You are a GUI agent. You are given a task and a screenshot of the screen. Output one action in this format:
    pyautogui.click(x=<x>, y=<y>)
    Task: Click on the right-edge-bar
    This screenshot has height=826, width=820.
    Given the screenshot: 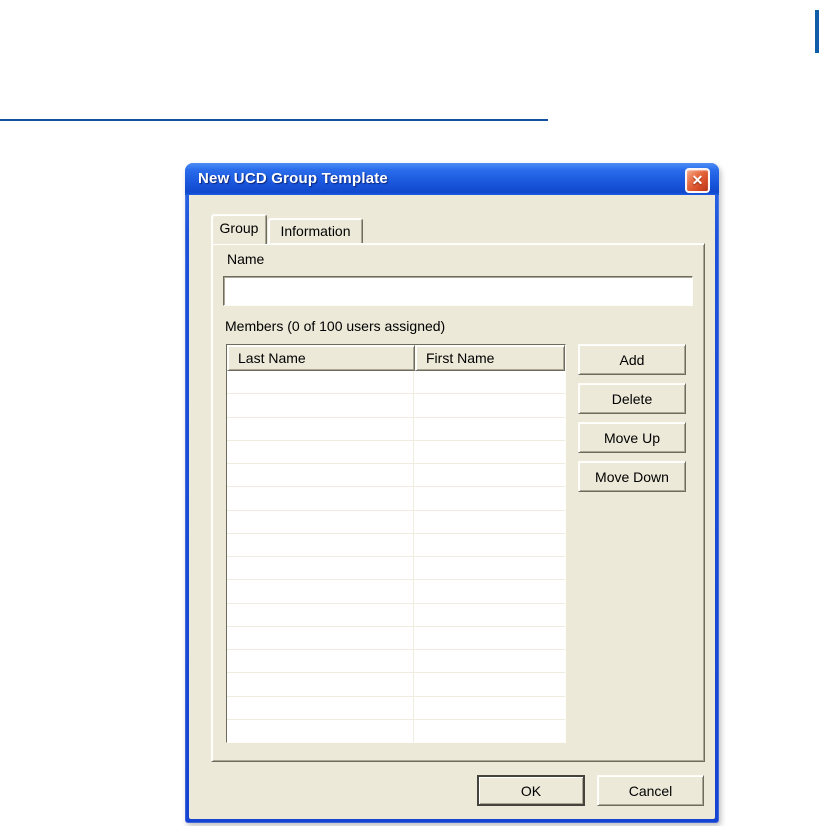 What is the action you would take?
    pyautogui.click(x=817, y=31)
    